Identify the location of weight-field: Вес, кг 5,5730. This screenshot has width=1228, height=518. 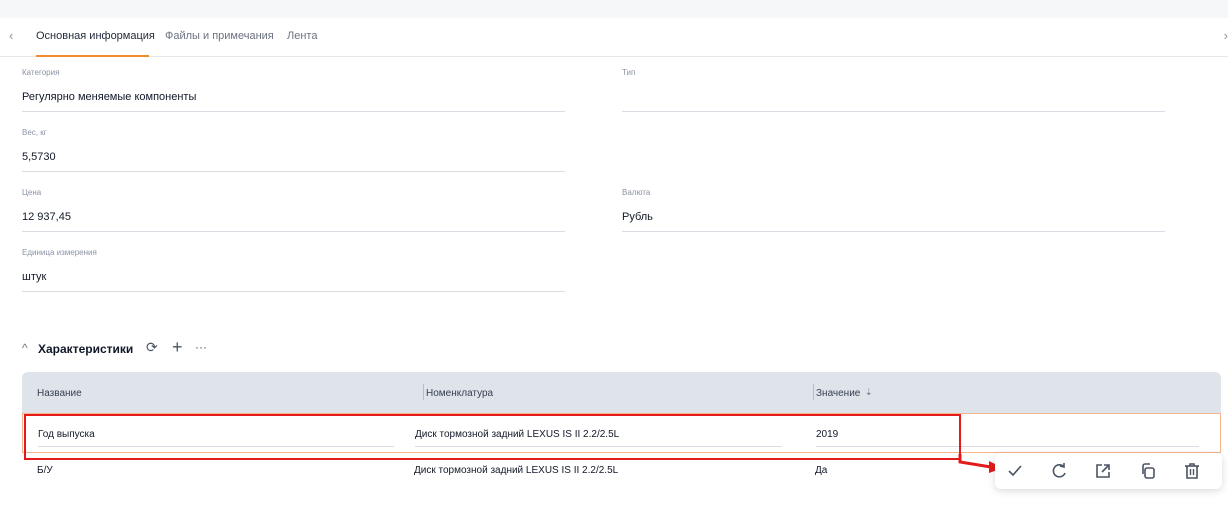
(293, 150).